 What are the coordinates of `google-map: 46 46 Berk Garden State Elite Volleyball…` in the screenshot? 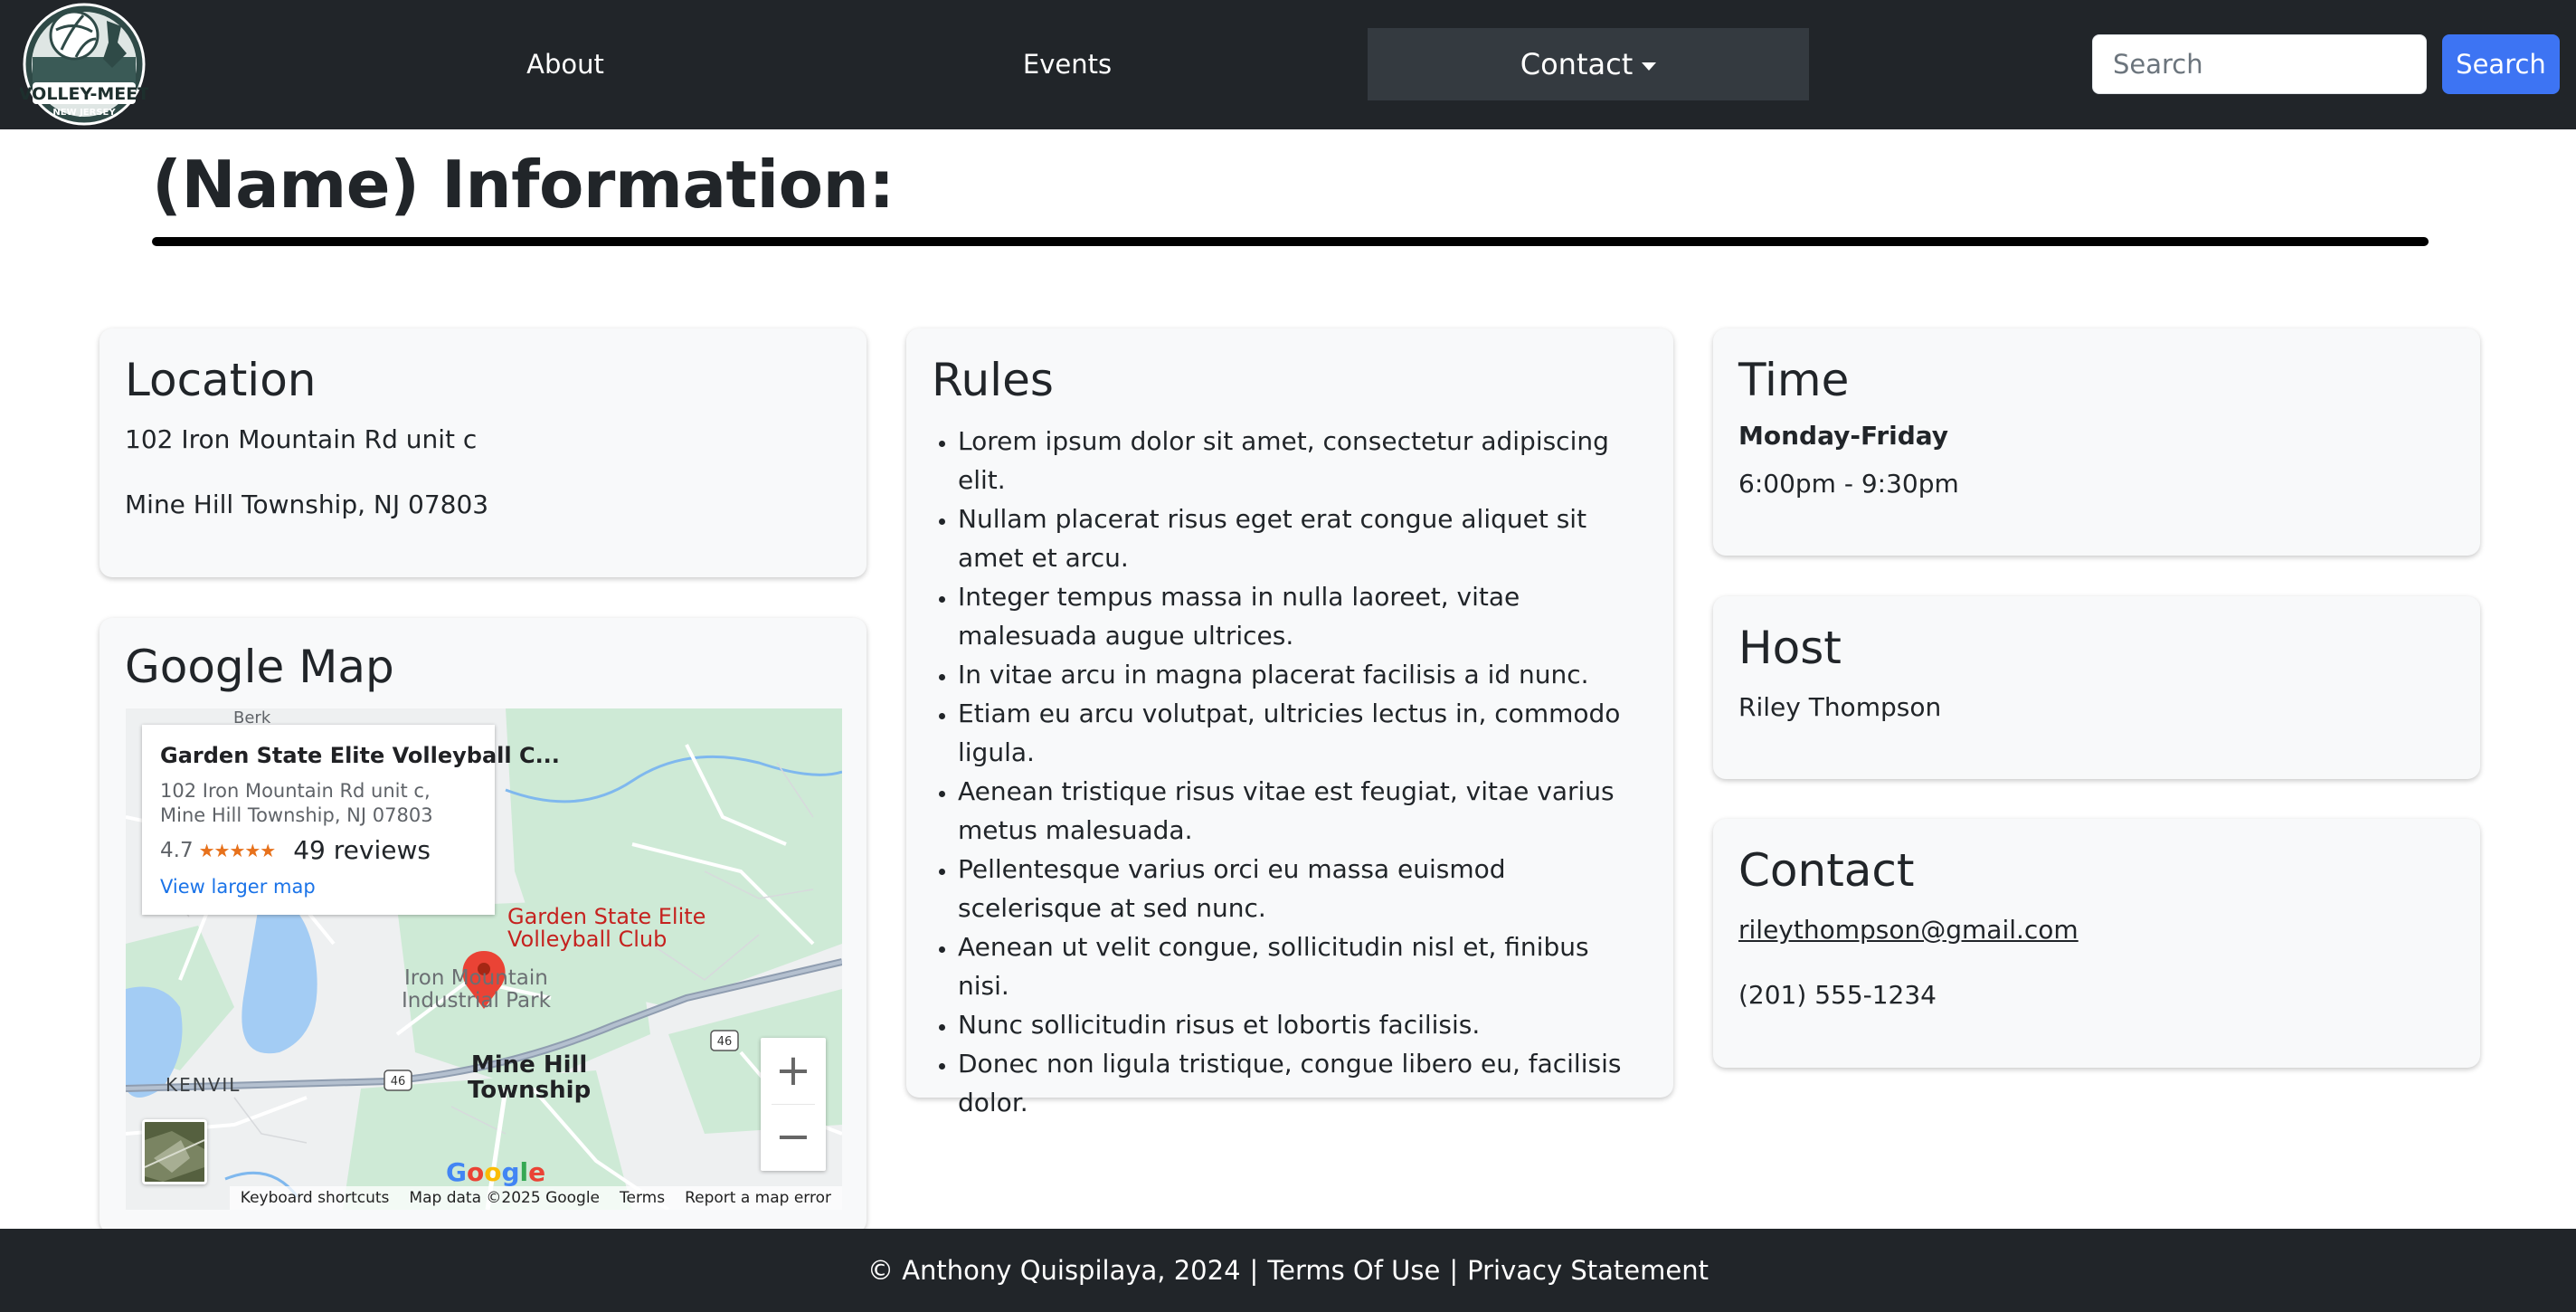 It's located at (484, 959).